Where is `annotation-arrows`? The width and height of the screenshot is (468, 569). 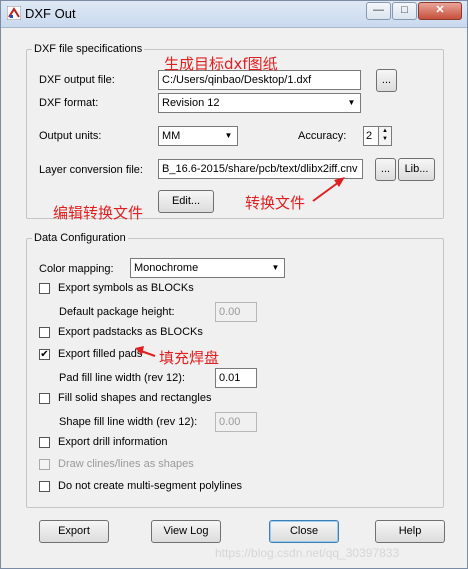
annotation-arrows is located at coordinates (240, 267).